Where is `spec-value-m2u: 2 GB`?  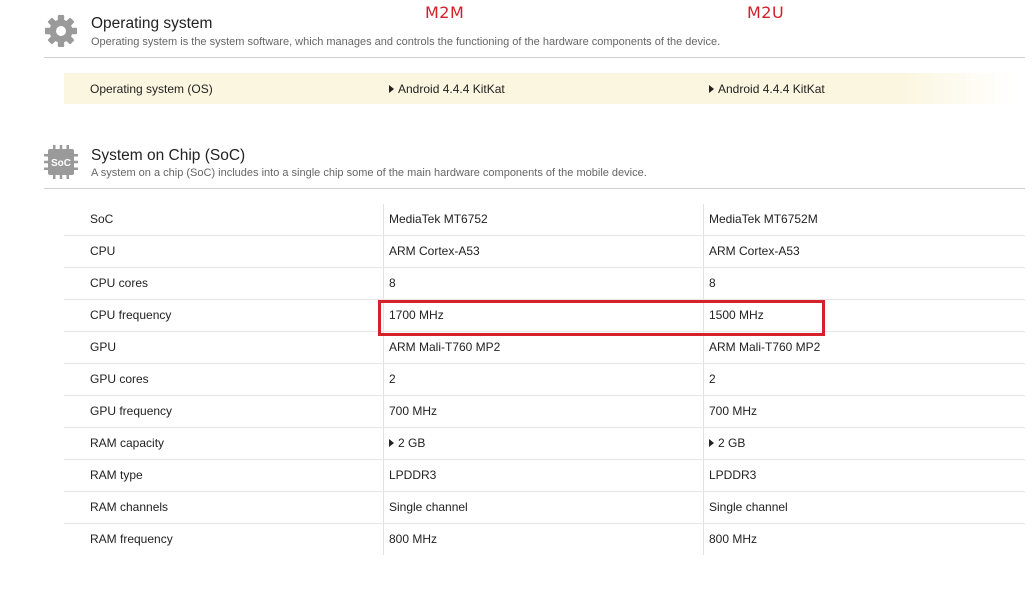 spec-value-m2u: 2 GB is located at coordinates (727, 443).